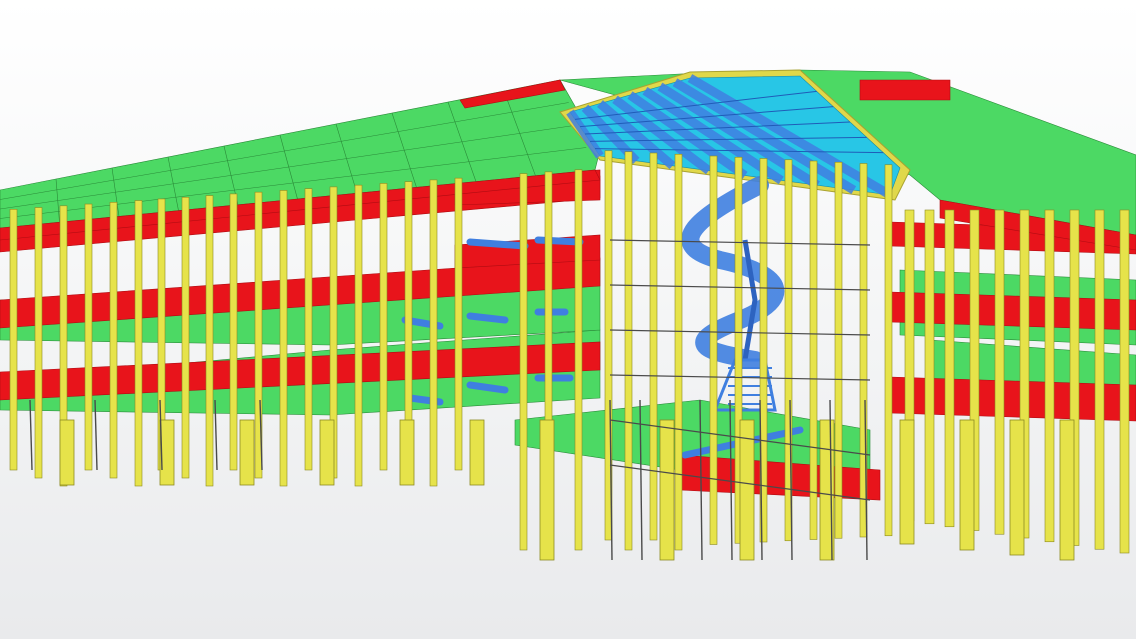  Describe the element at coordinates (905, 90) in the screenshot. I see `roof-parapet-right` at that location.